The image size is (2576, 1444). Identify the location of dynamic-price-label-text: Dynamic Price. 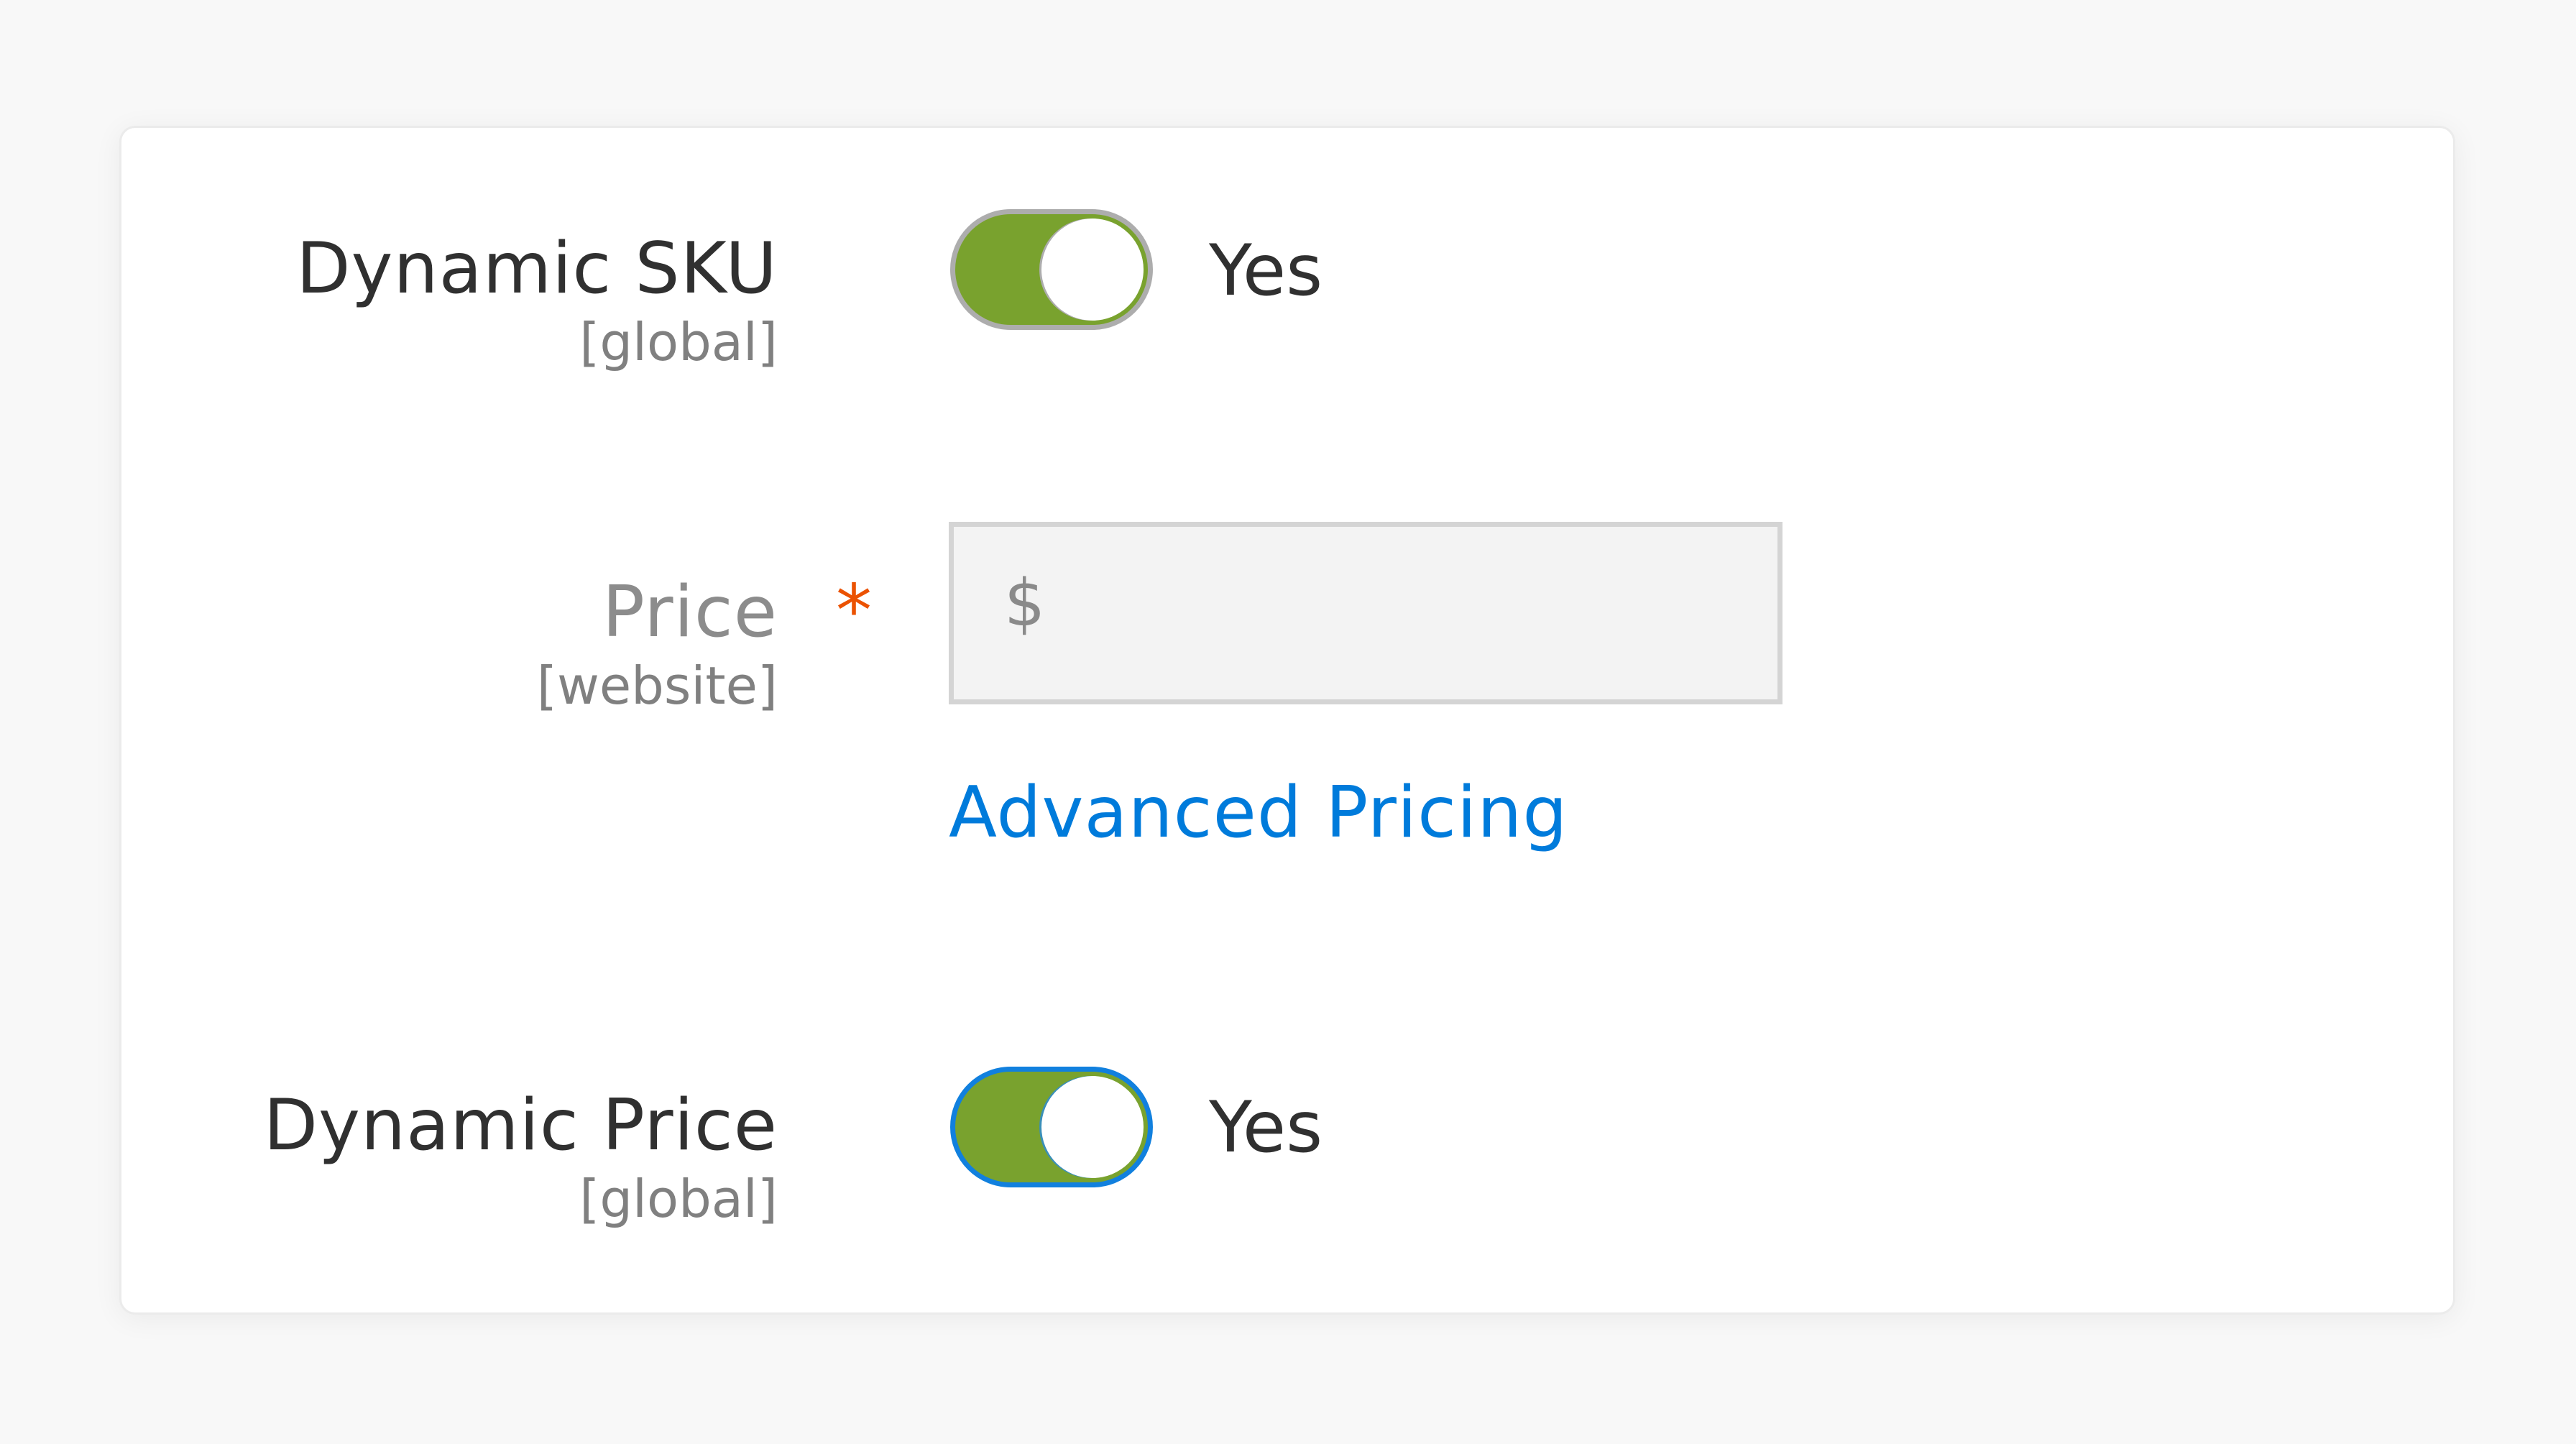
(520, 1126).